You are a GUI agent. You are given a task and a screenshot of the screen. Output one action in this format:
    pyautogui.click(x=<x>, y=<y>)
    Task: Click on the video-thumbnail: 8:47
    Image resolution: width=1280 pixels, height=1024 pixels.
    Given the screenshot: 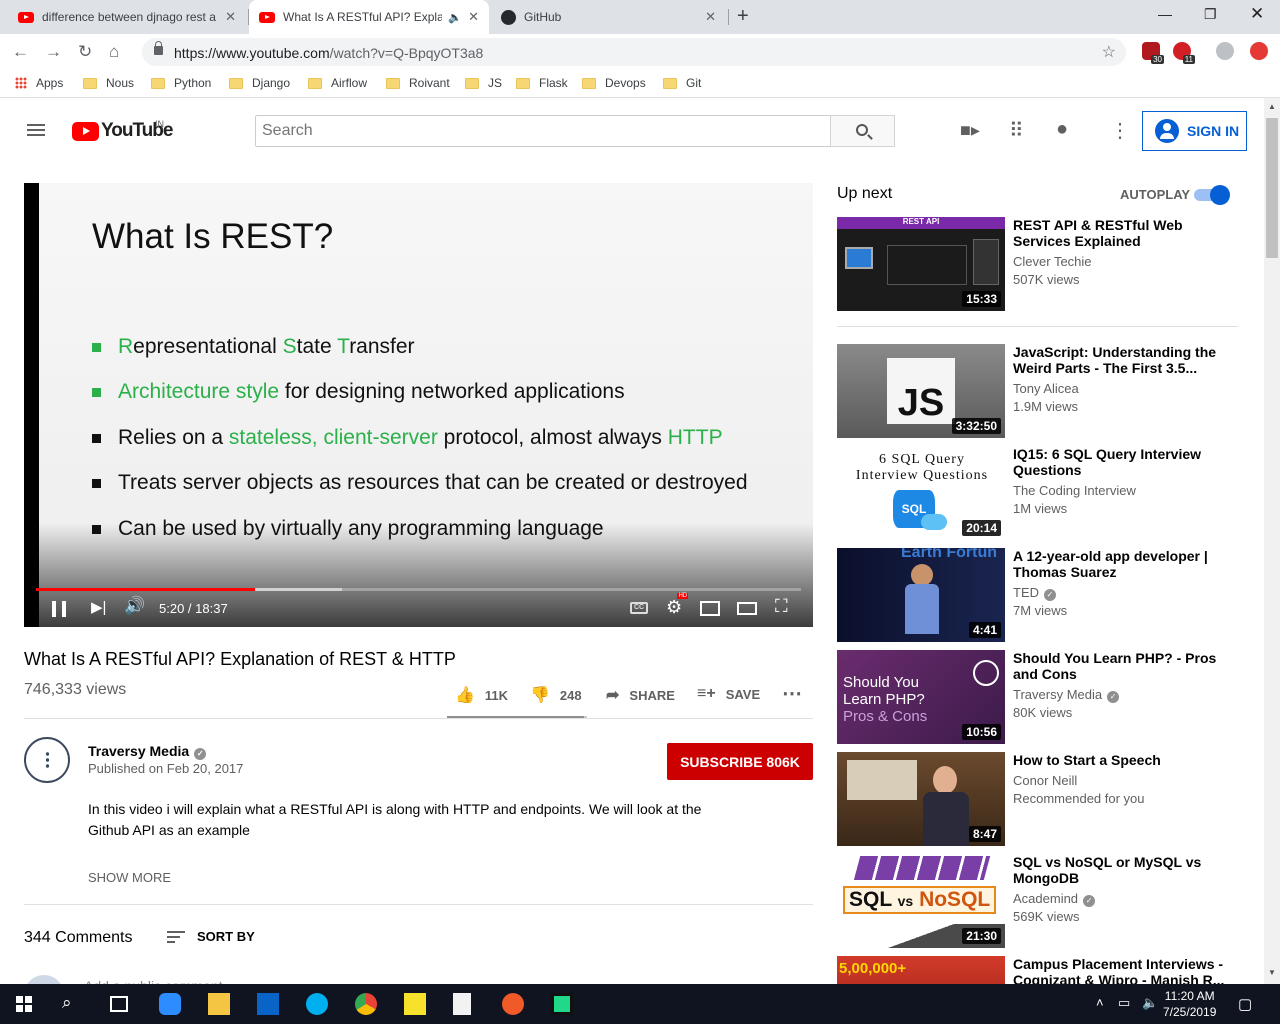 What is the action you would take?
    pyautogui.click(x=921, y=799)
    